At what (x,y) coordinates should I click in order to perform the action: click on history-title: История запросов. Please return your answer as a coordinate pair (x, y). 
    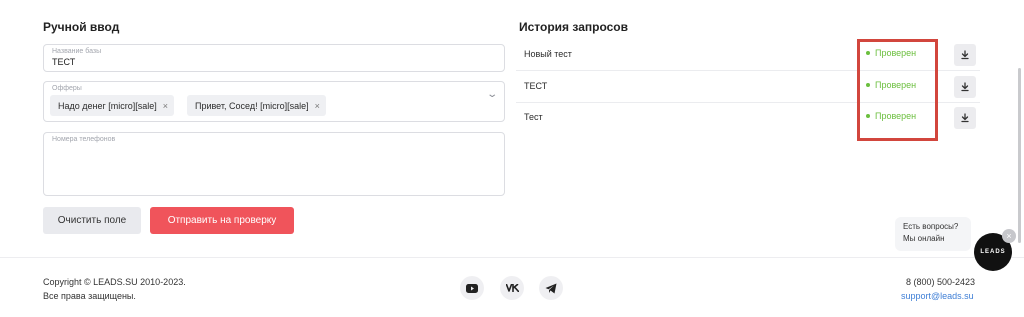
    Looking at the image, I should click on (574, 27).